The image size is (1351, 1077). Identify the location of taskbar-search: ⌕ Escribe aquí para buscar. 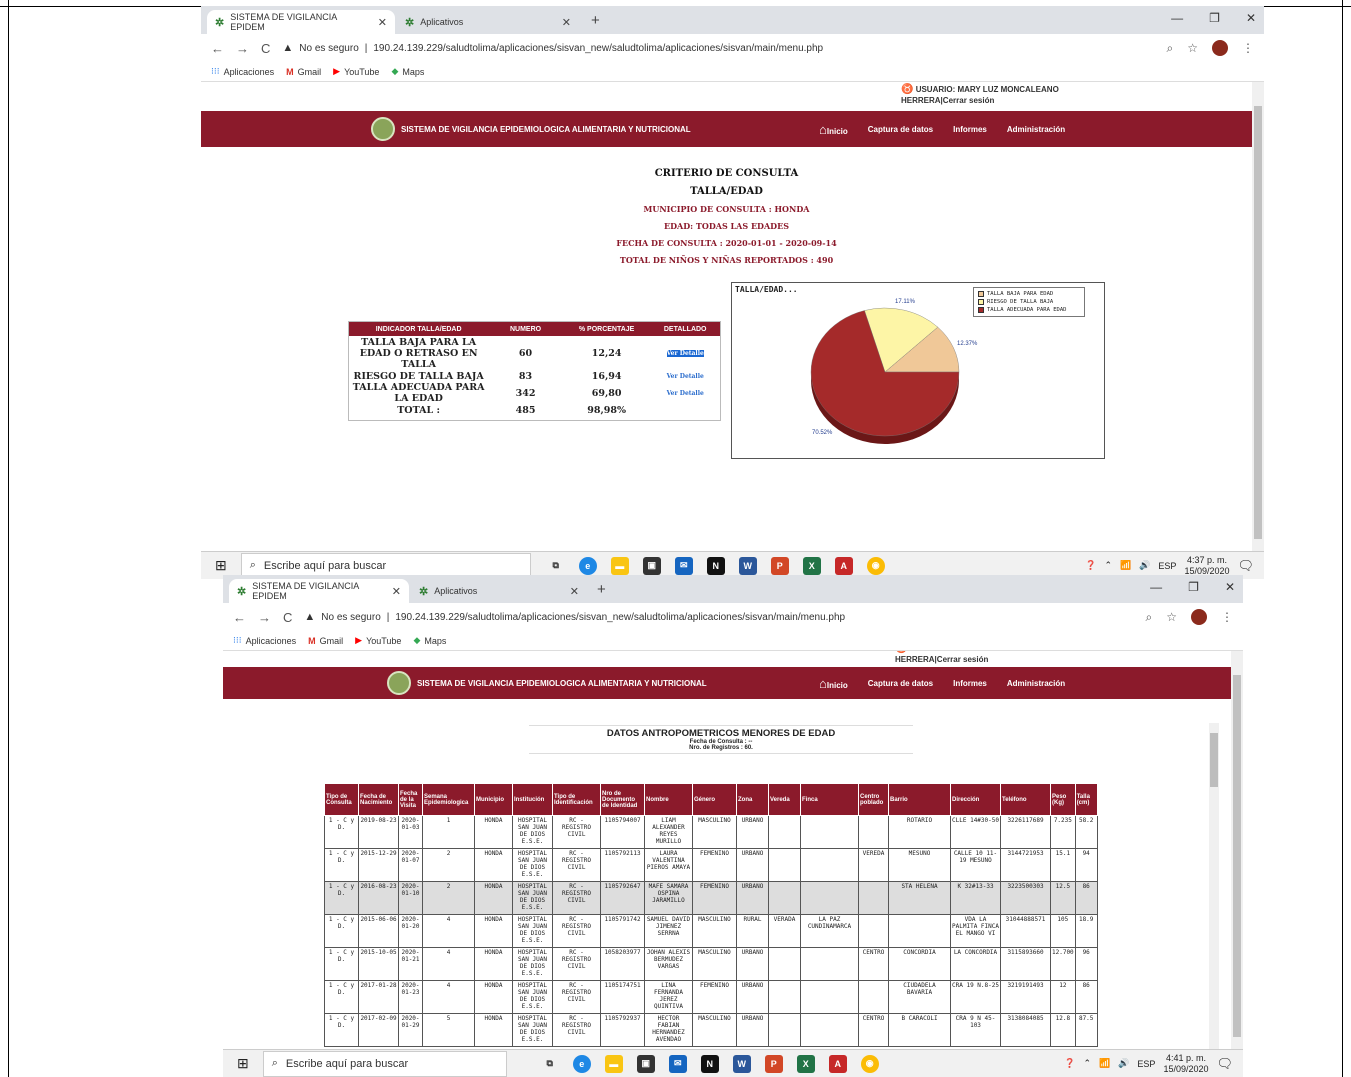
(384, 1063).